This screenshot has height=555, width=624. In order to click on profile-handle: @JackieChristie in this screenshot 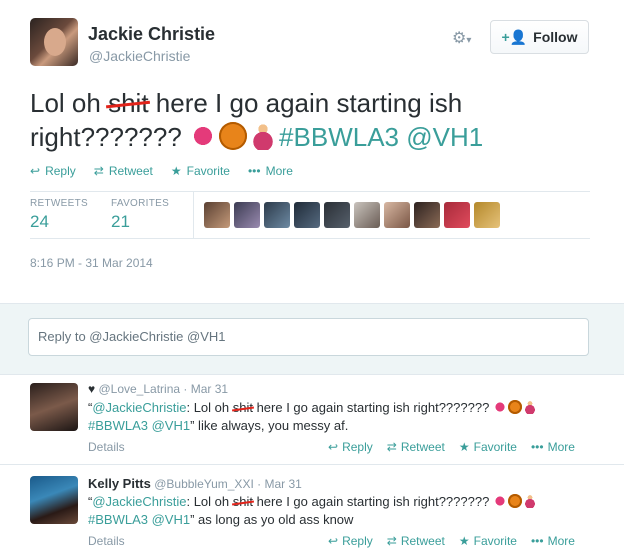, I will do `click(139, 56)`.